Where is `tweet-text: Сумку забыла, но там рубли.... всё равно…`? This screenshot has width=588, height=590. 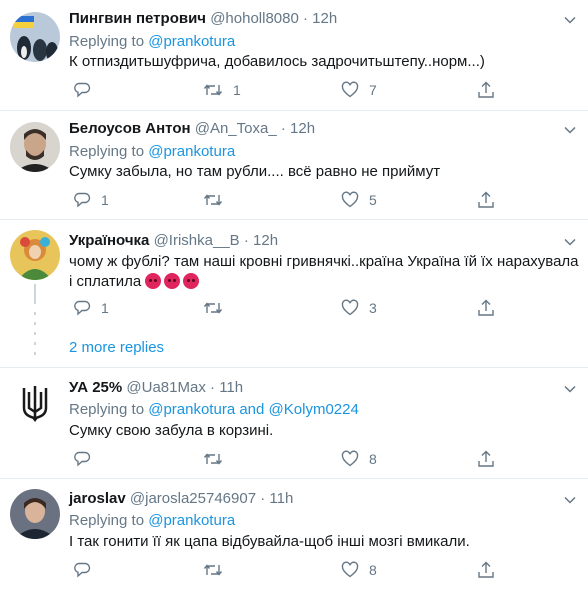 tweet-text: Сумку забыла, но там рубли.... всё равно… is located at coordinates (255, 171).